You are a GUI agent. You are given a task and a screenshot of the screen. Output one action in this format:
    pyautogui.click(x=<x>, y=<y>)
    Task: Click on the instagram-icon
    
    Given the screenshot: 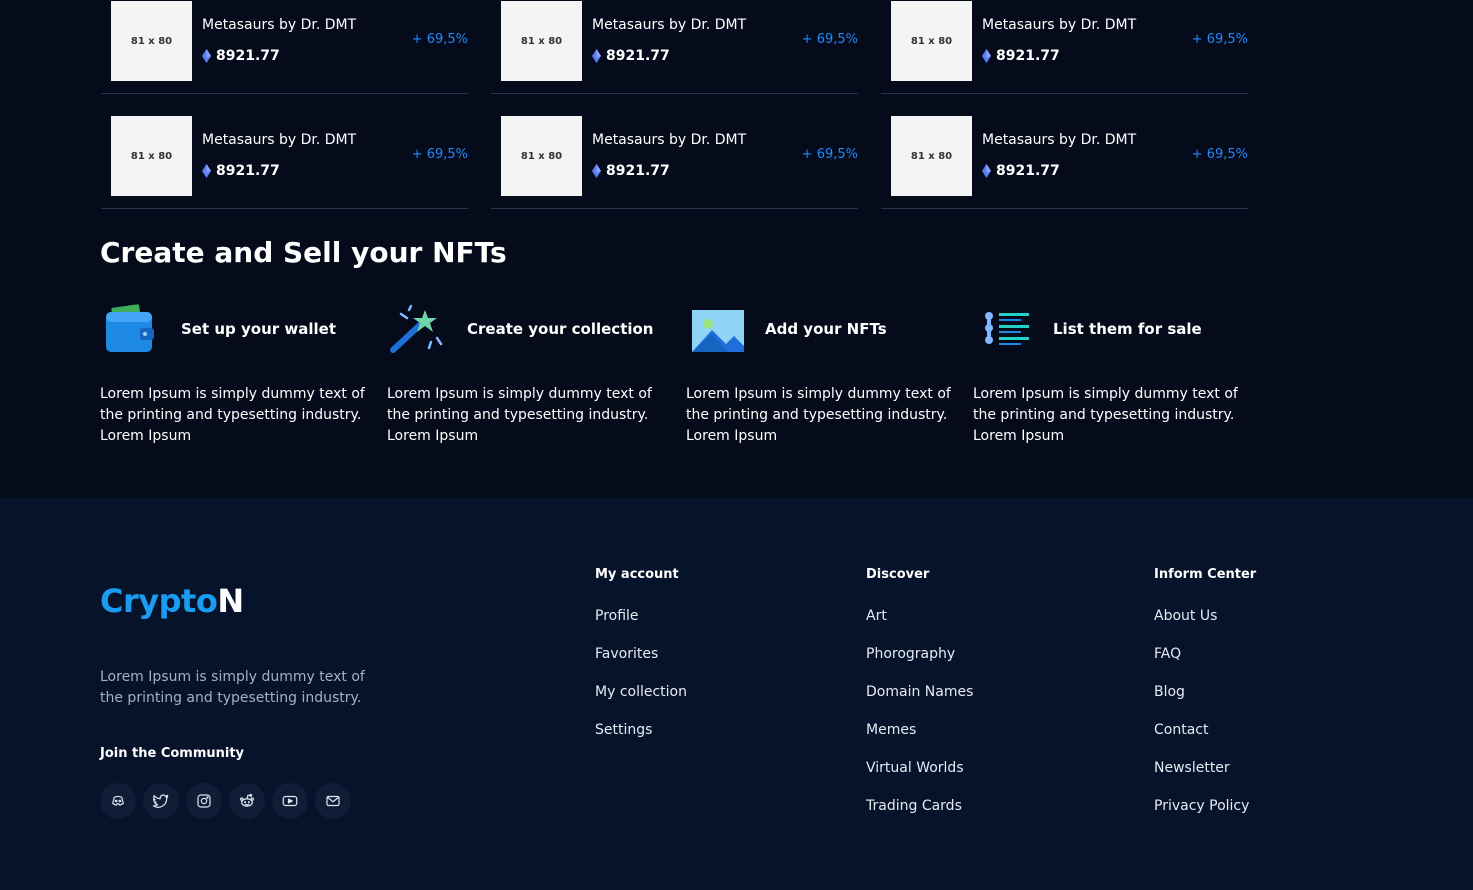 What is the action you would take?
    pyautogui.click(x=204, y=801)
    